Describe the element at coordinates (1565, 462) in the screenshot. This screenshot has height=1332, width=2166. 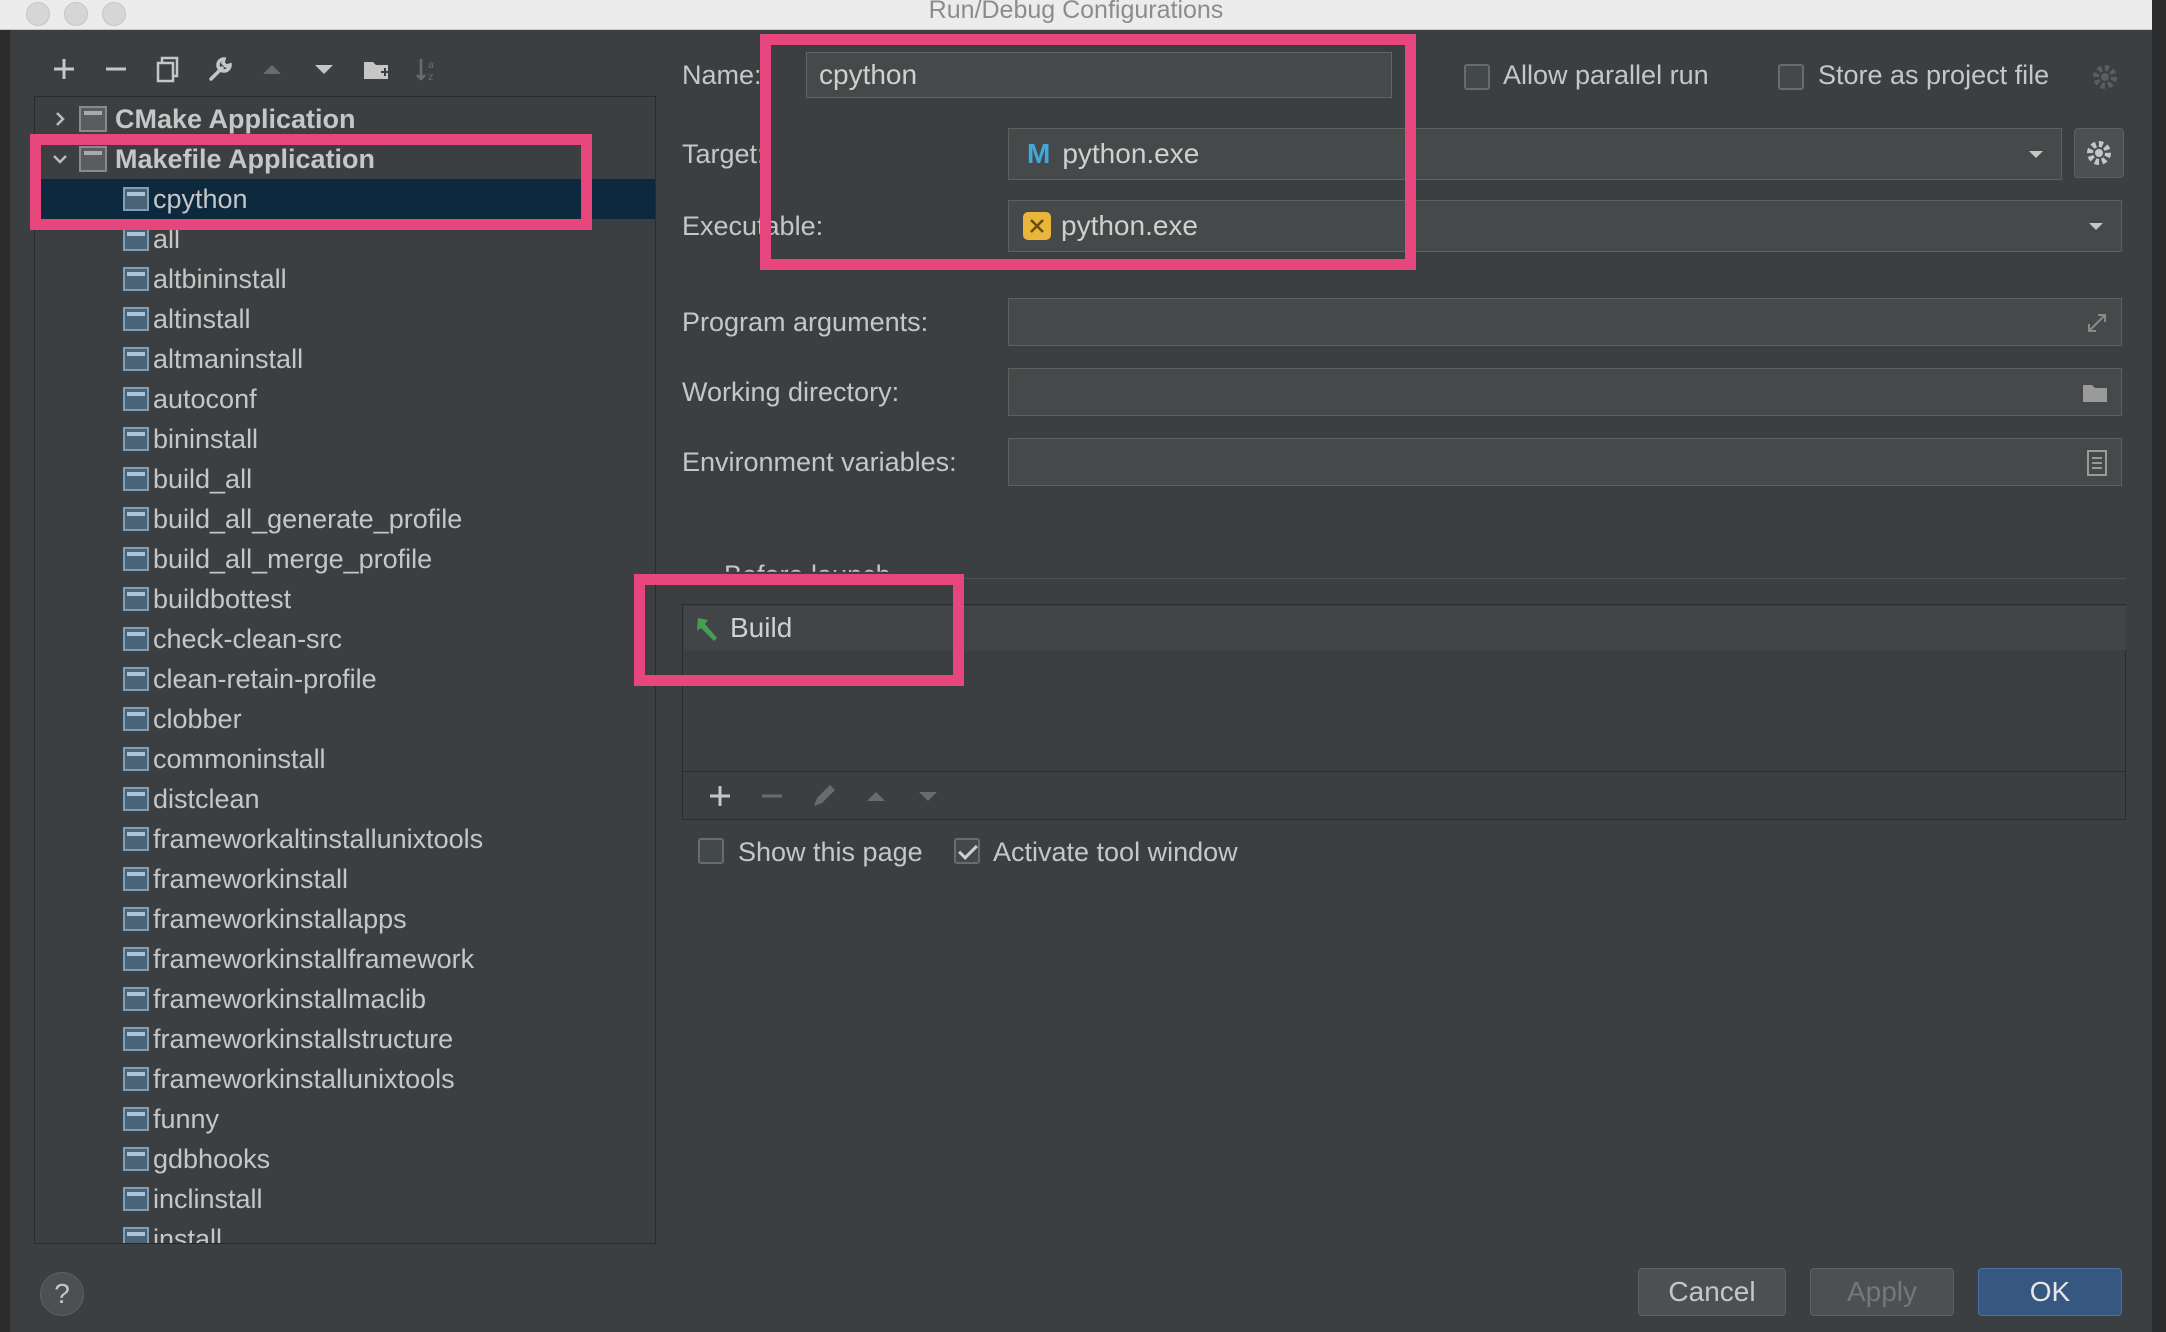
I see `env-vars-field` at that location.